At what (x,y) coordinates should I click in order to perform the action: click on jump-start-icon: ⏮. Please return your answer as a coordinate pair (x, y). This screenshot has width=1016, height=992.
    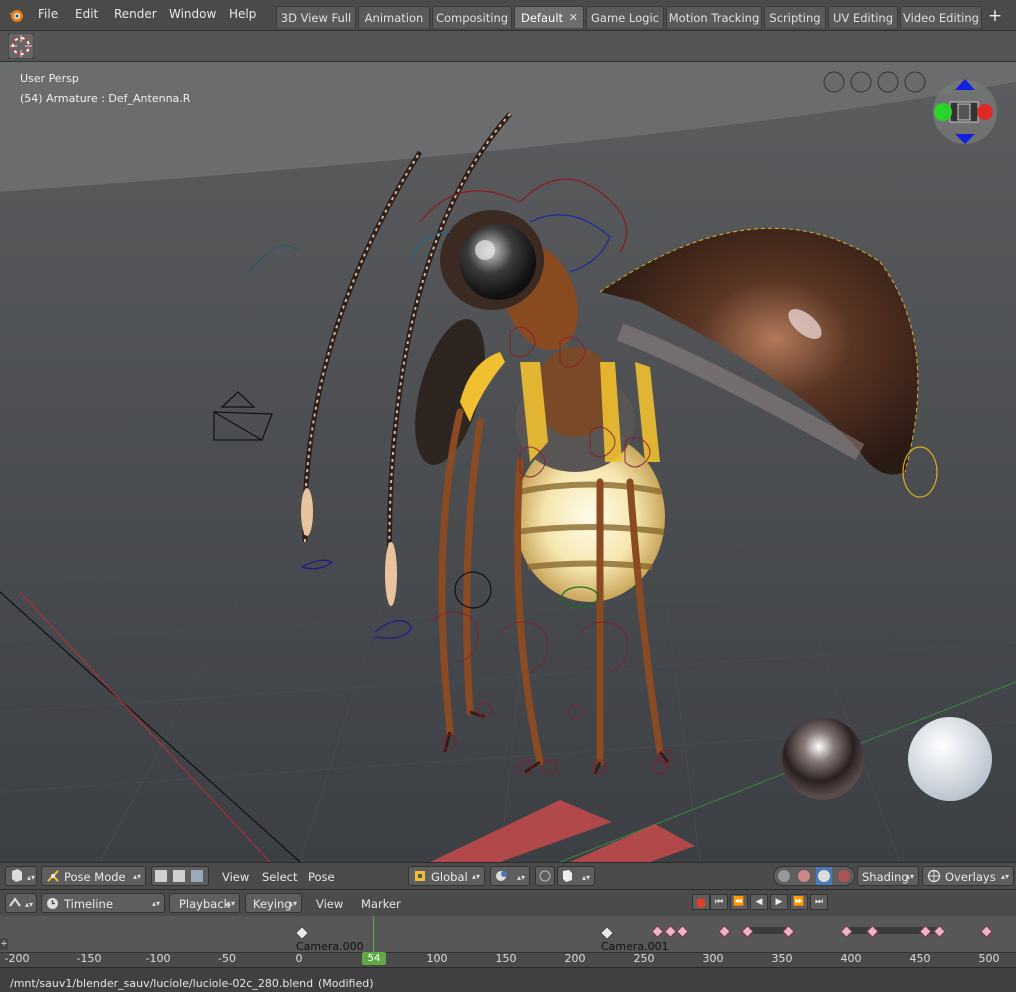
    Looking at the image, I should click on (719, 902).